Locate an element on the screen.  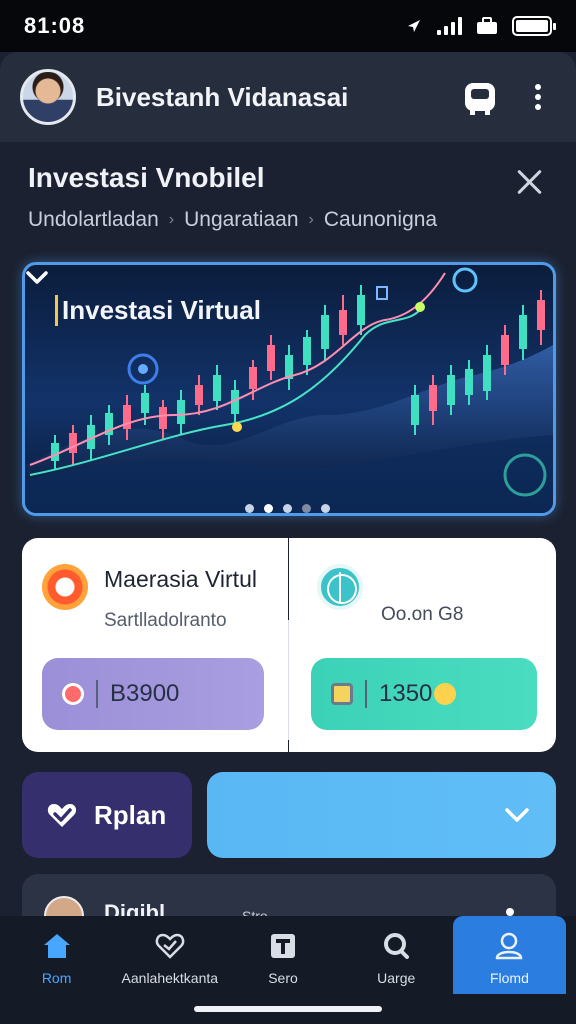
transport-button is located at coordinates (480, 97).